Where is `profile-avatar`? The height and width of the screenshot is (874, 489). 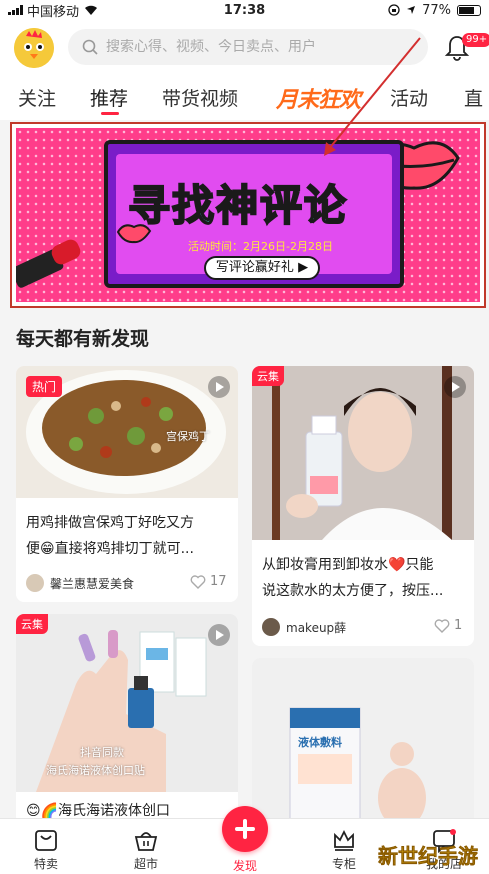 profile-avatar is located at coordinates (34, 48).